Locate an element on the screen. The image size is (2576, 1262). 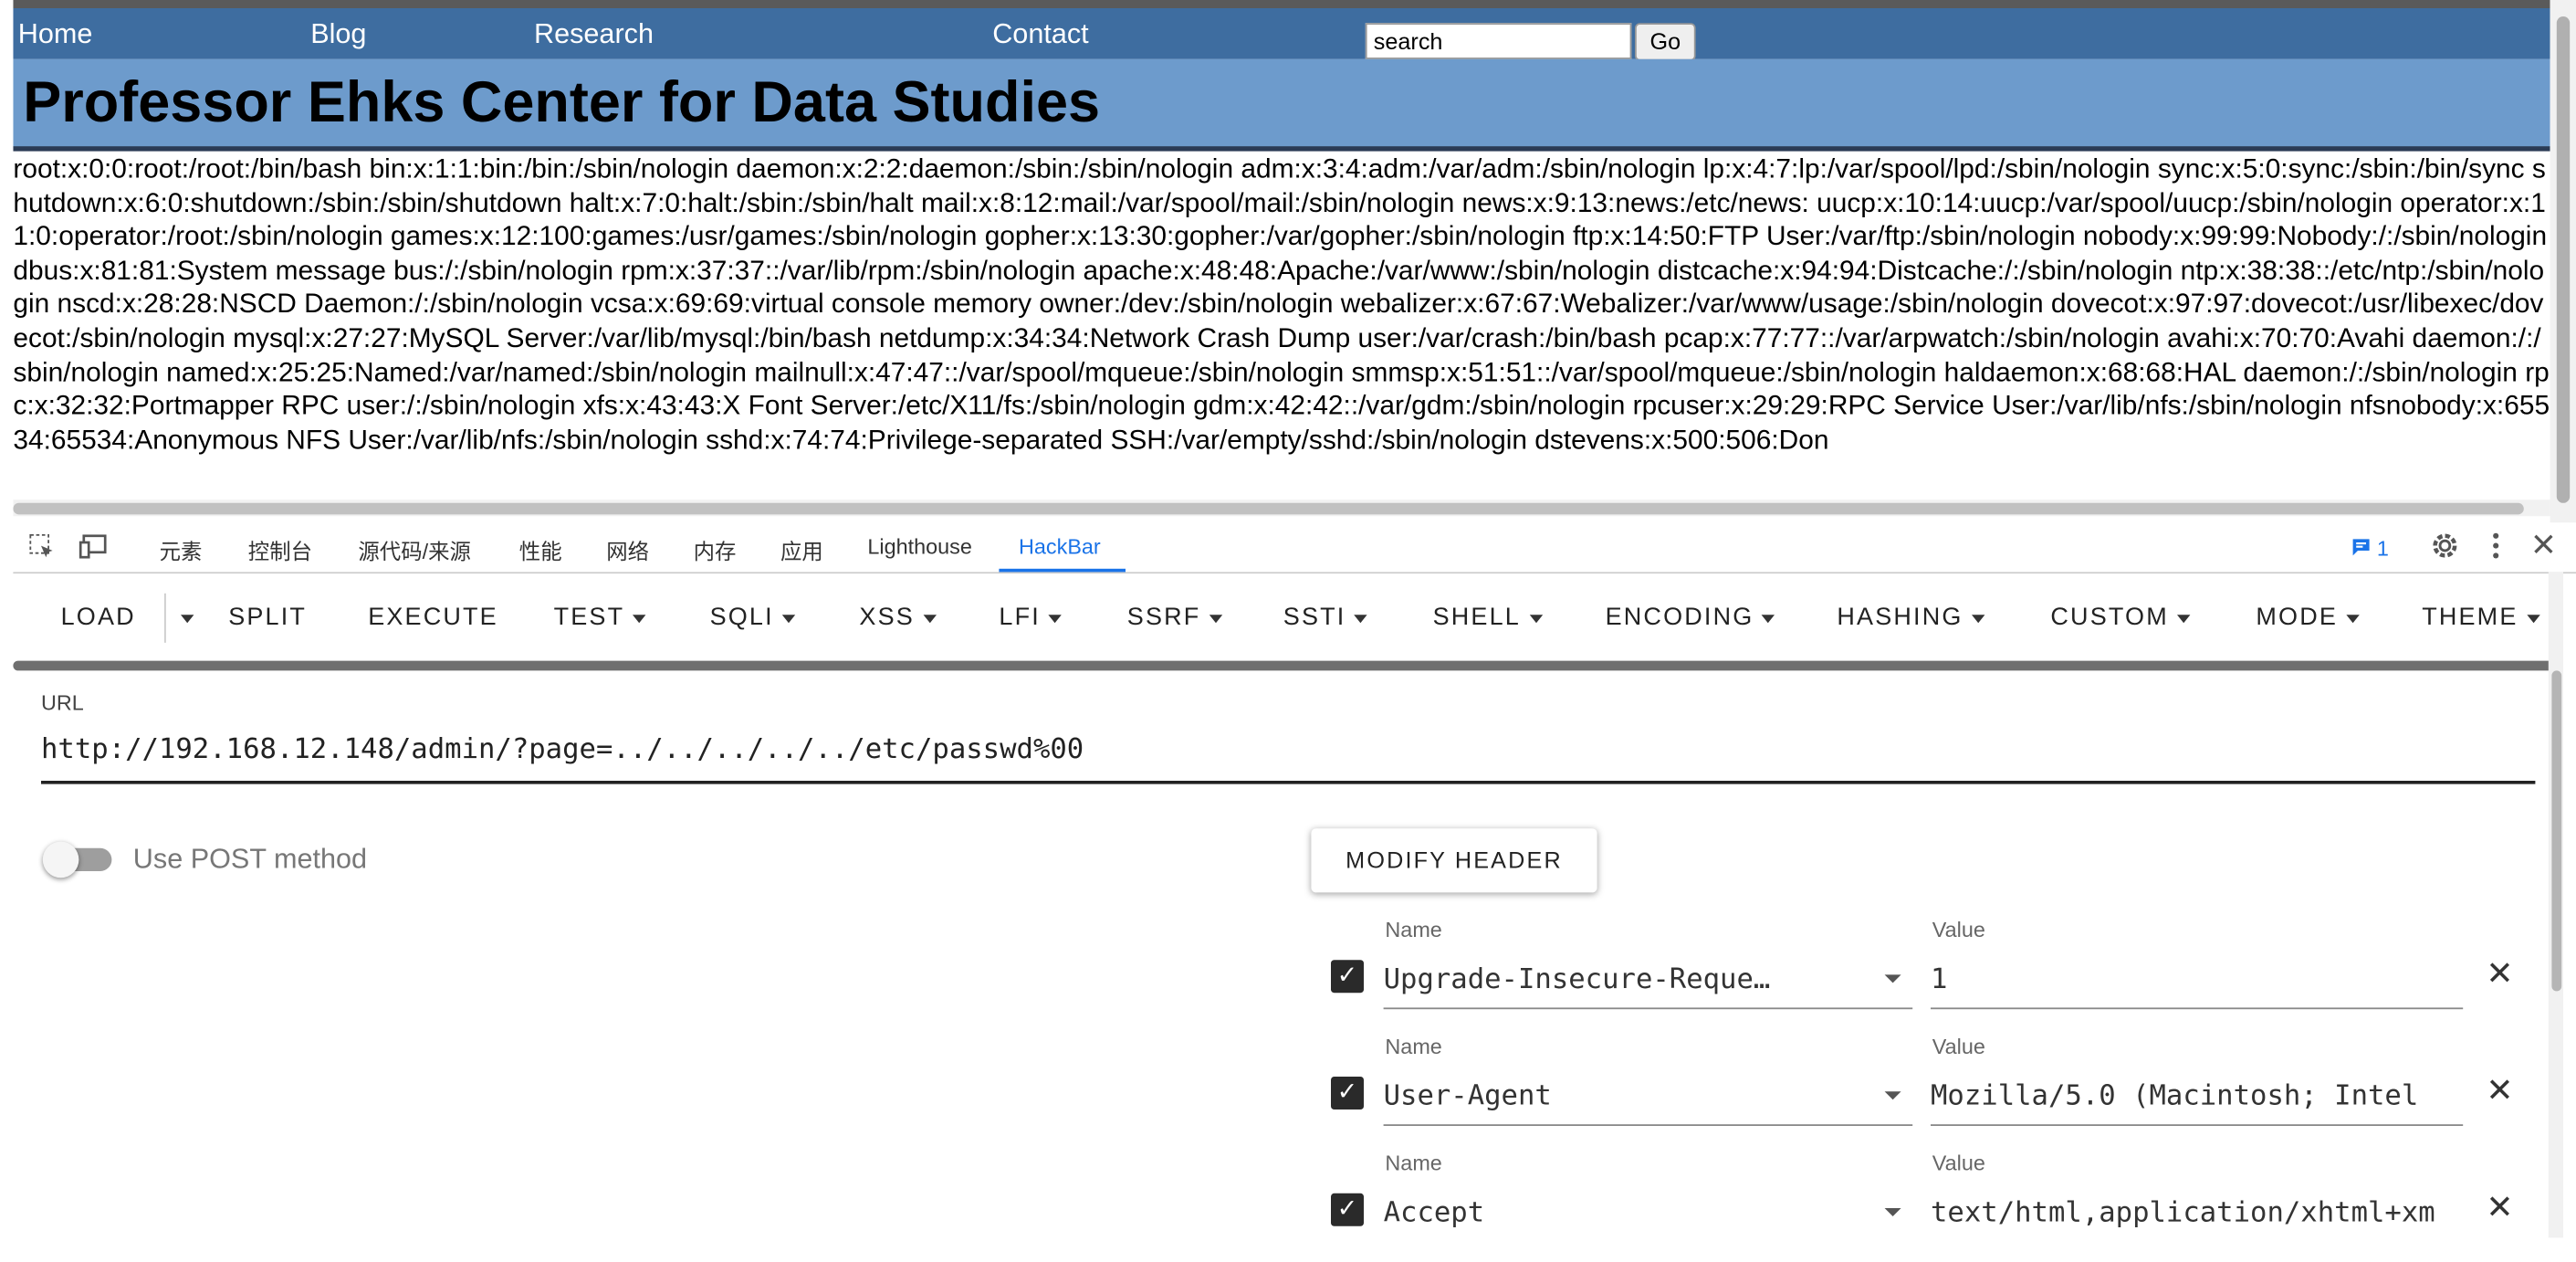
menu-hashing: HASHING is located at coordinates (1911, 617).